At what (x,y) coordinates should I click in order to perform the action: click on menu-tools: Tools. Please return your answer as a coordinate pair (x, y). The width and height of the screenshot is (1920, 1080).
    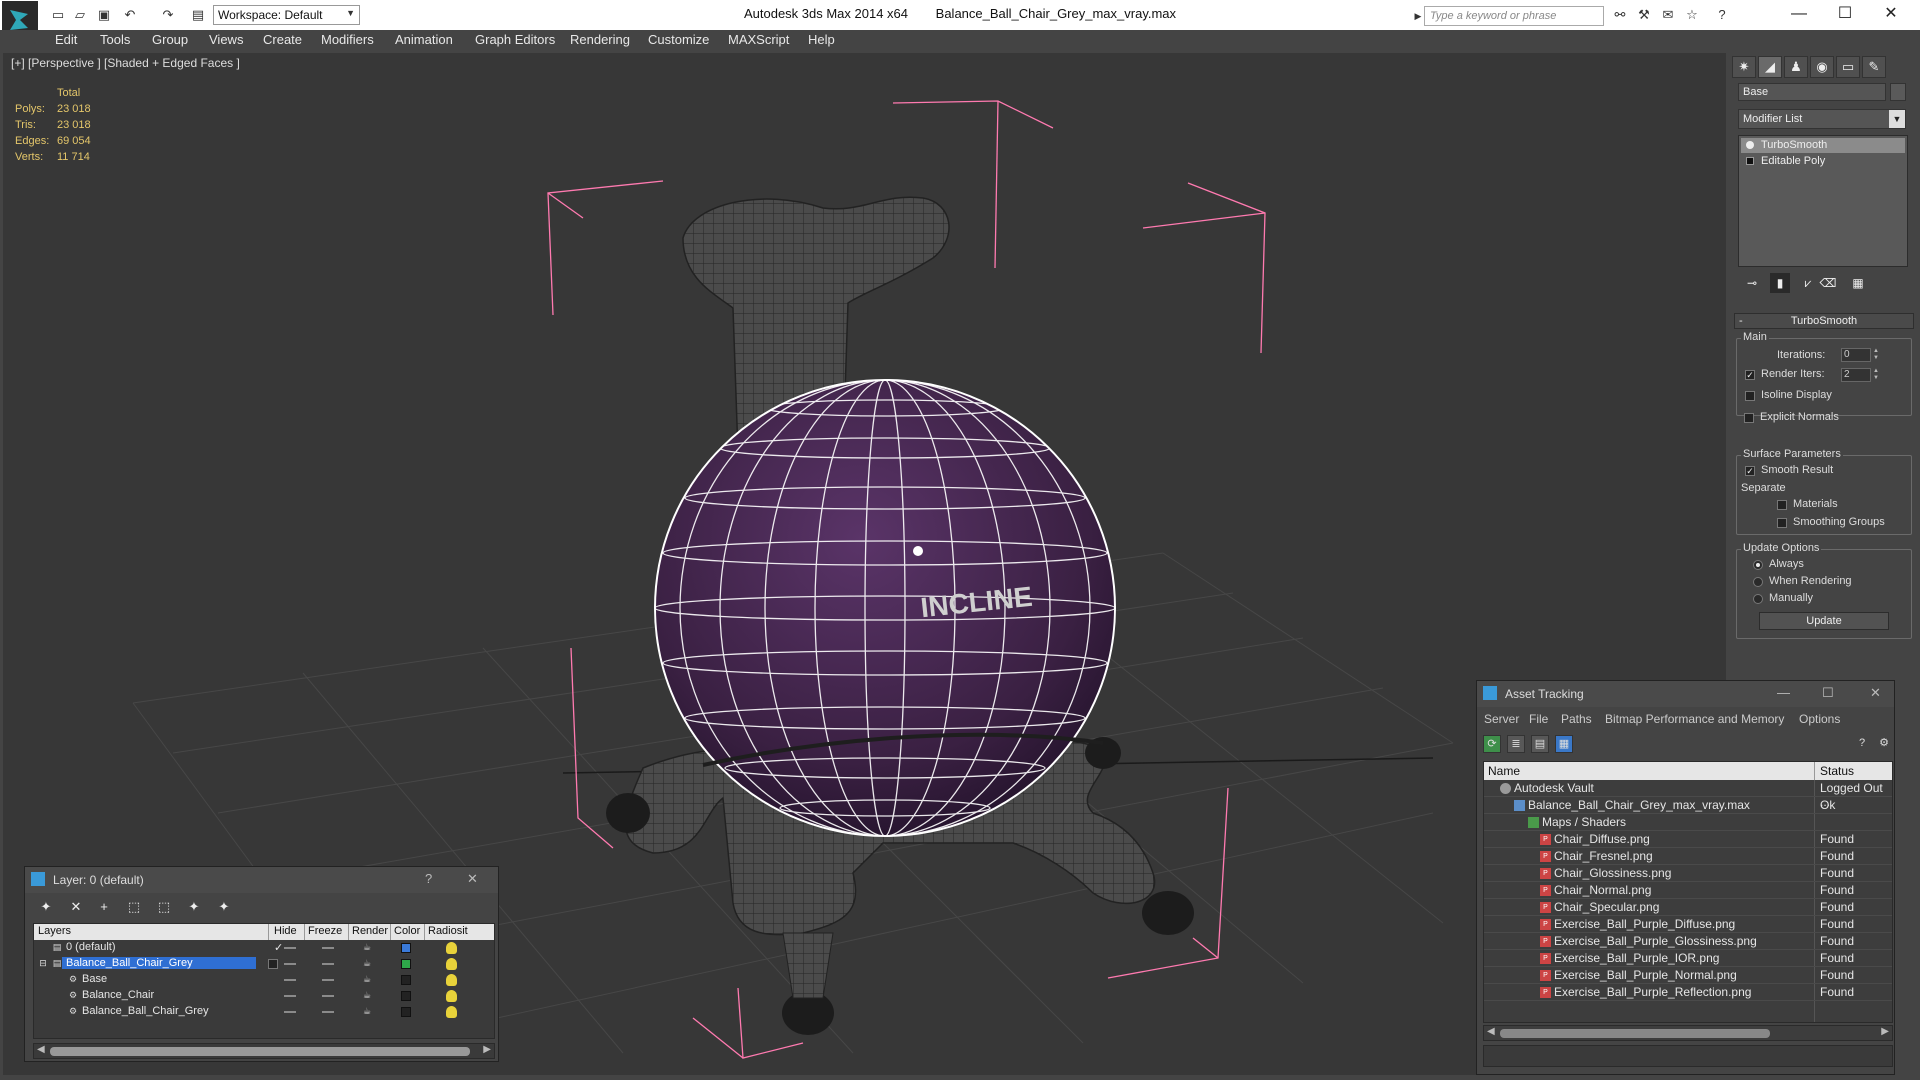
    Looking at the image, I should click on (115, 39).